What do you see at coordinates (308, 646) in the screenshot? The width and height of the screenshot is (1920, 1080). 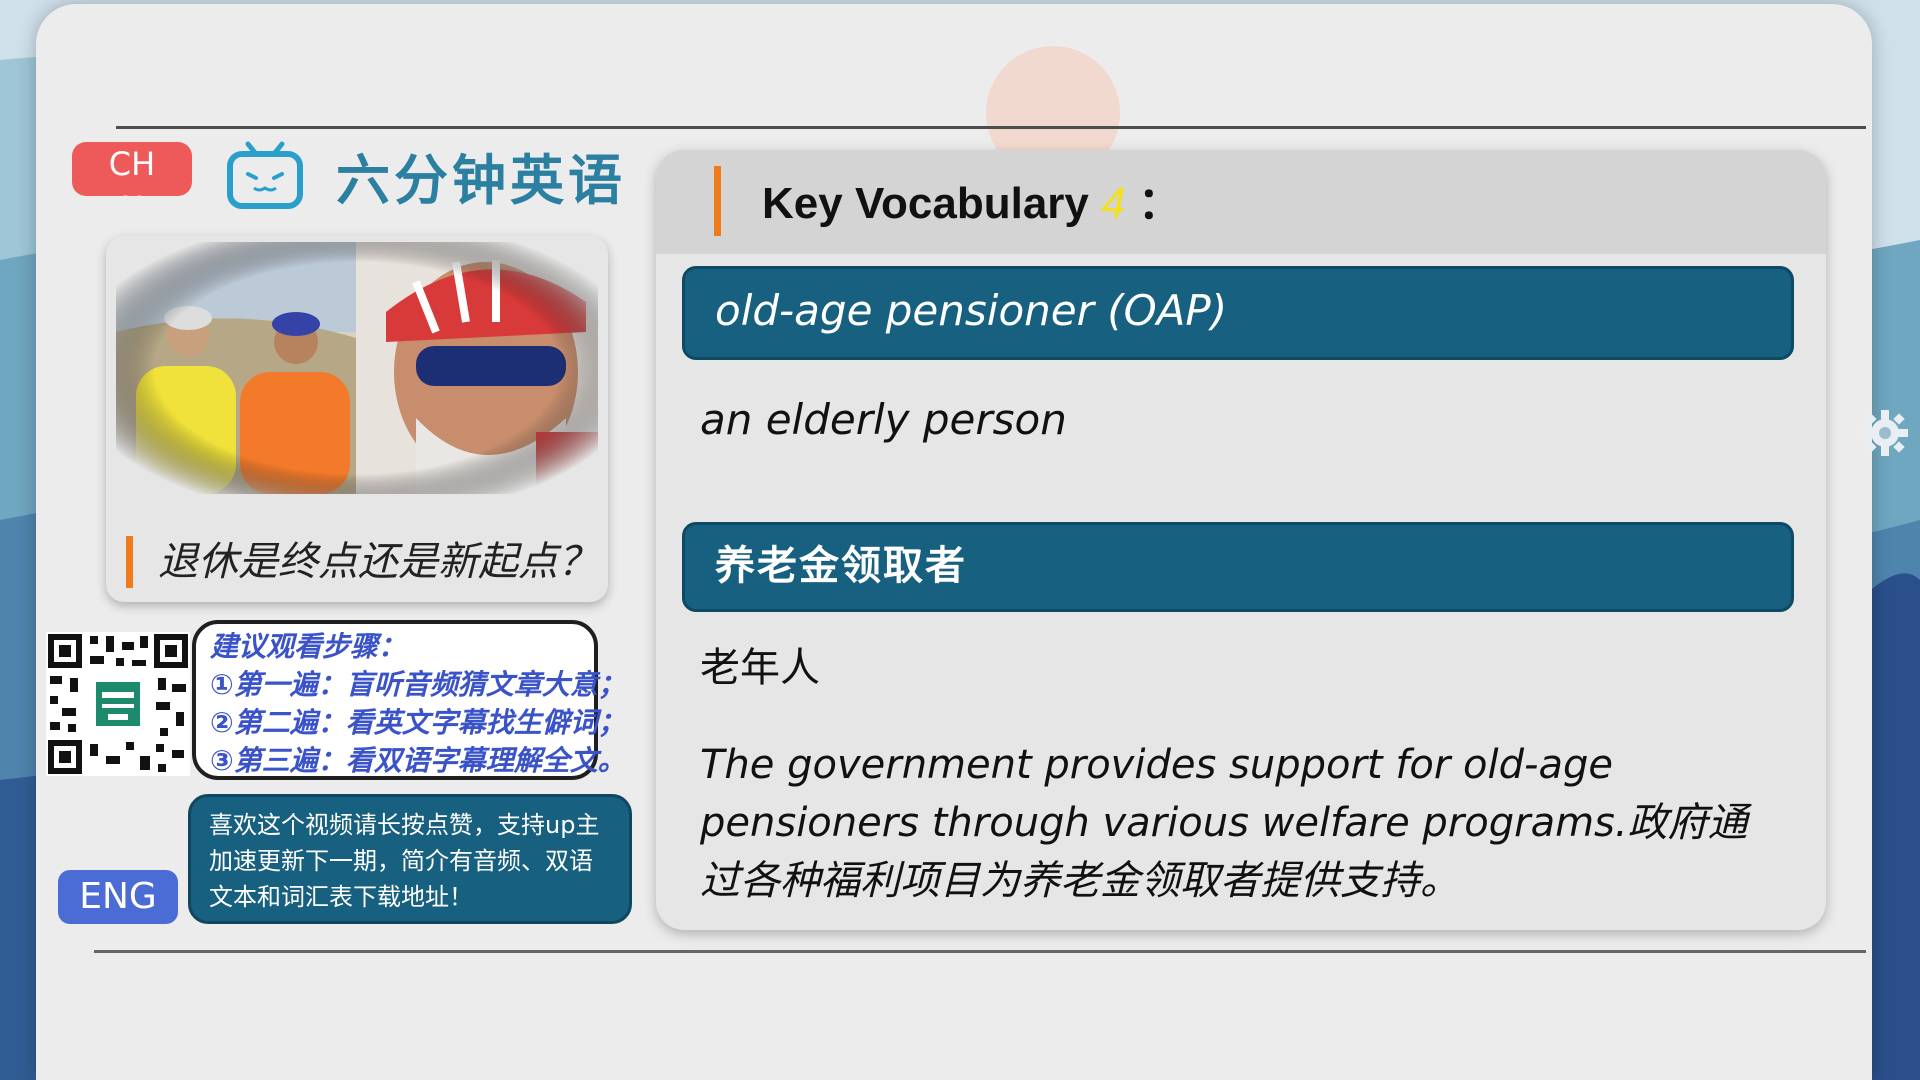 I see `steps-heading: 建议观看步骤：` at bounding box center [308, 646].